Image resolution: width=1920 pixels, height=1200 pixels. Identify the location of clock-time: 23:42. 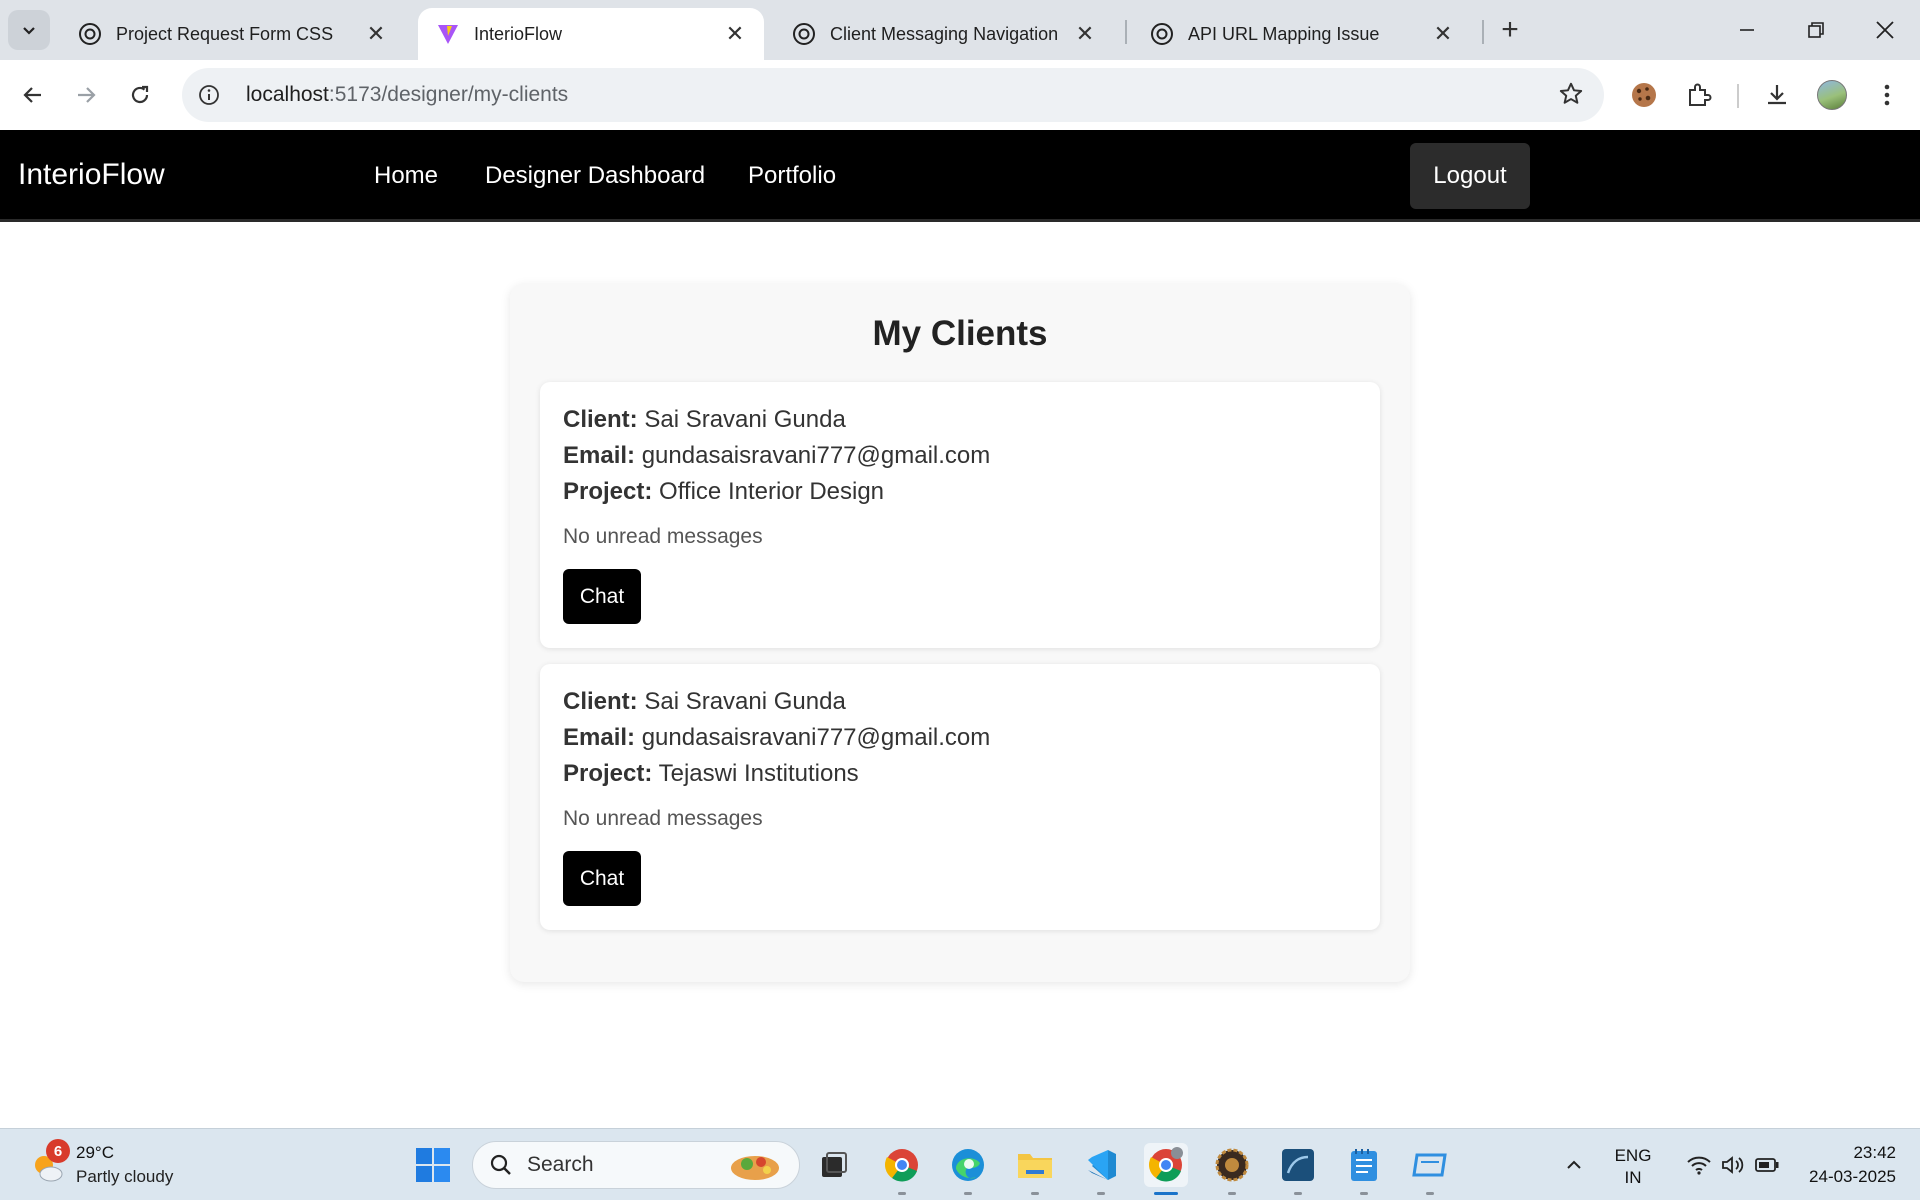
(1874, 1152).